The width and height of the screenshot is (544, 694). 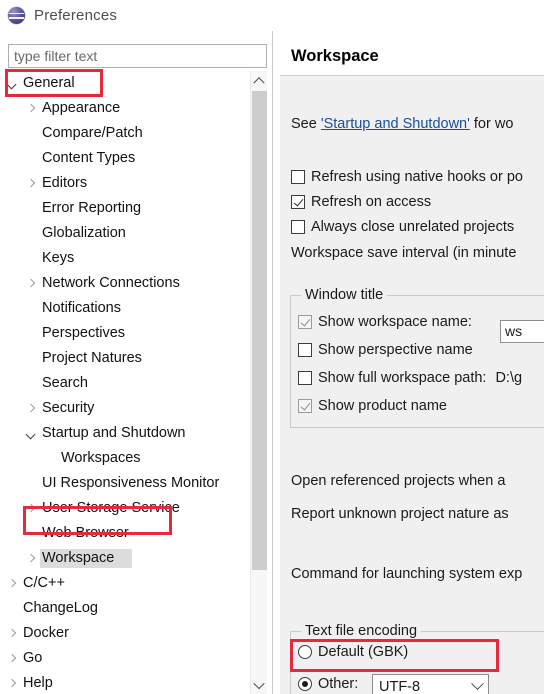 I want to click on startup-and-shutdown-link: 'Startup and Shutdown', so click(x=395, y=124).